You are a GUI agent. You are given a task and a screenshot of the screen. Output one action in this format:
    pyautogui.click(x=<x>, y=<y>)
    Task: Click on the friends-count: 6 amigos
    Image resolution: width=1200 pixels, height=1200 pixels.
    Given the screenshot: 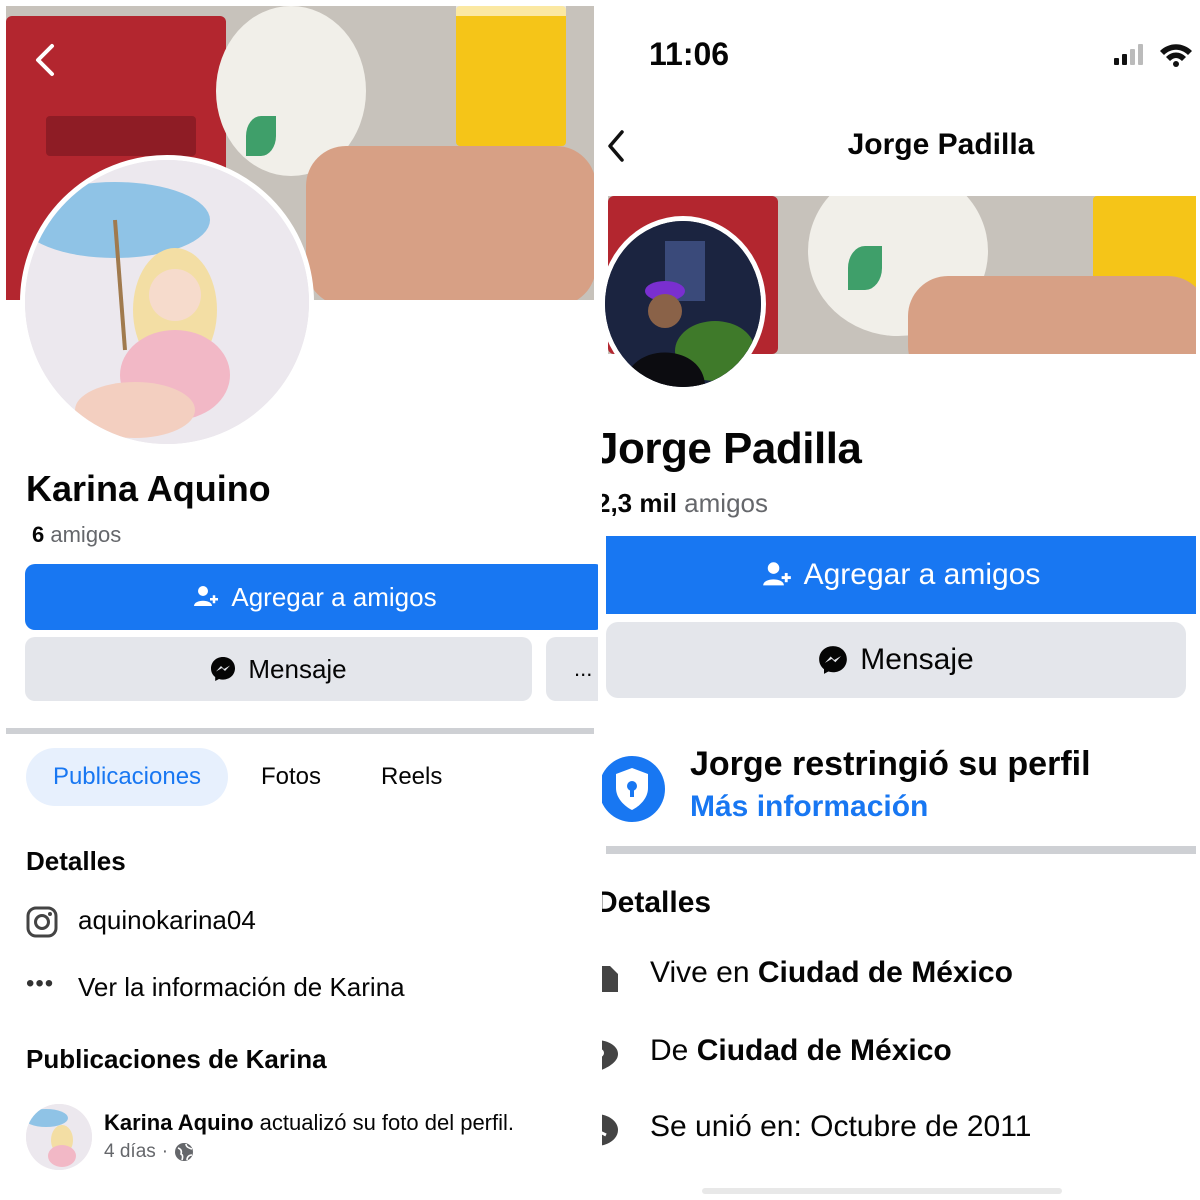 What is the action you would take?
    pyautogui.click(x=76, y=535)
    